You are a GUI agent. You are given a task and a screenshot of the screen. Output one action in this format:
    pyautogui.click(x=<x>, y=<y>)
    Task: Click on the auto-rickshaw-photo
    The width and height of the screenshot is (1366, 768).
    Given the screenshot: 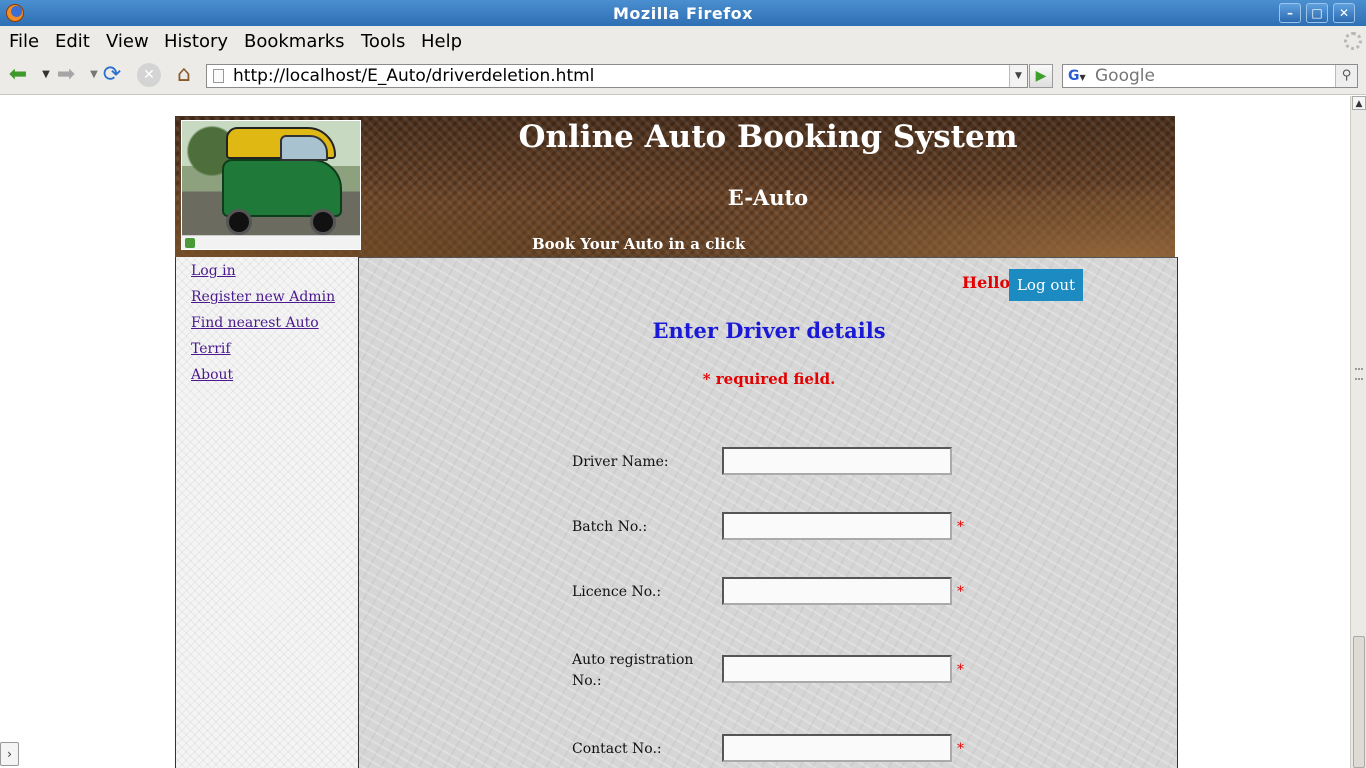 What is the action you would take?
    pyautogui.click(x=271, y=185)
    